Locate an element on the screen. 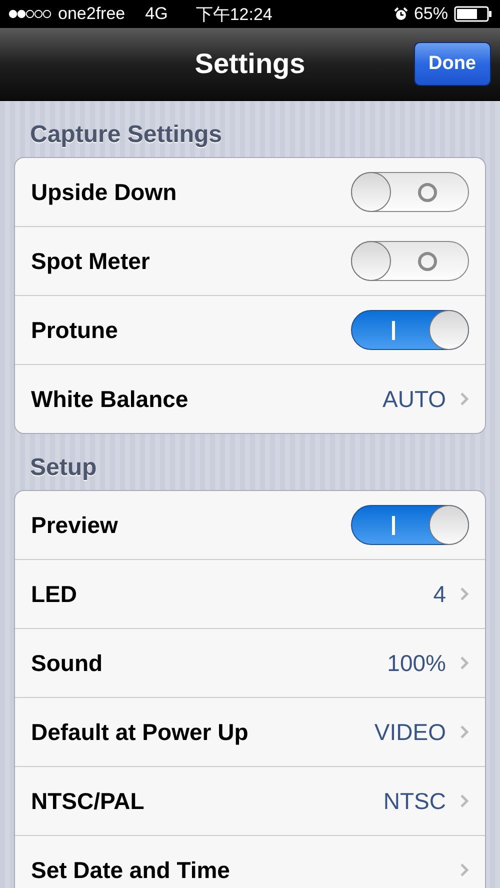 The image size is (500, 888). row-label: NTSC/PAL is located at coordinates (88, 801).